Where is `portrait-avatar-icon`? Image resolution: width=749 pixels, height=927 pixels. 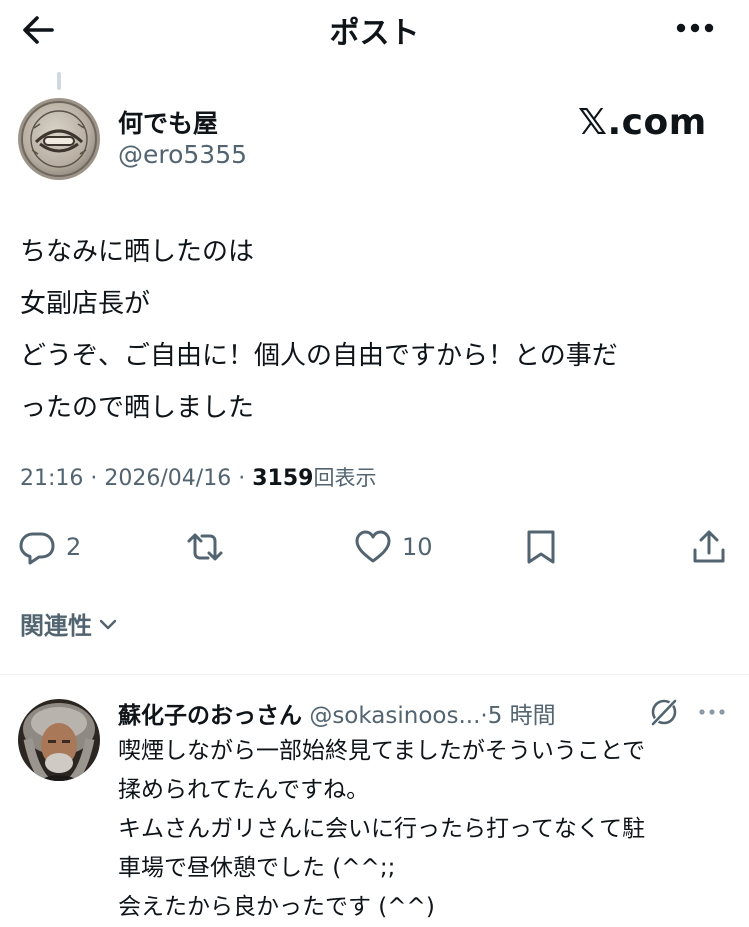 portrait-avatar-icon is located at coordinates (59, 740).